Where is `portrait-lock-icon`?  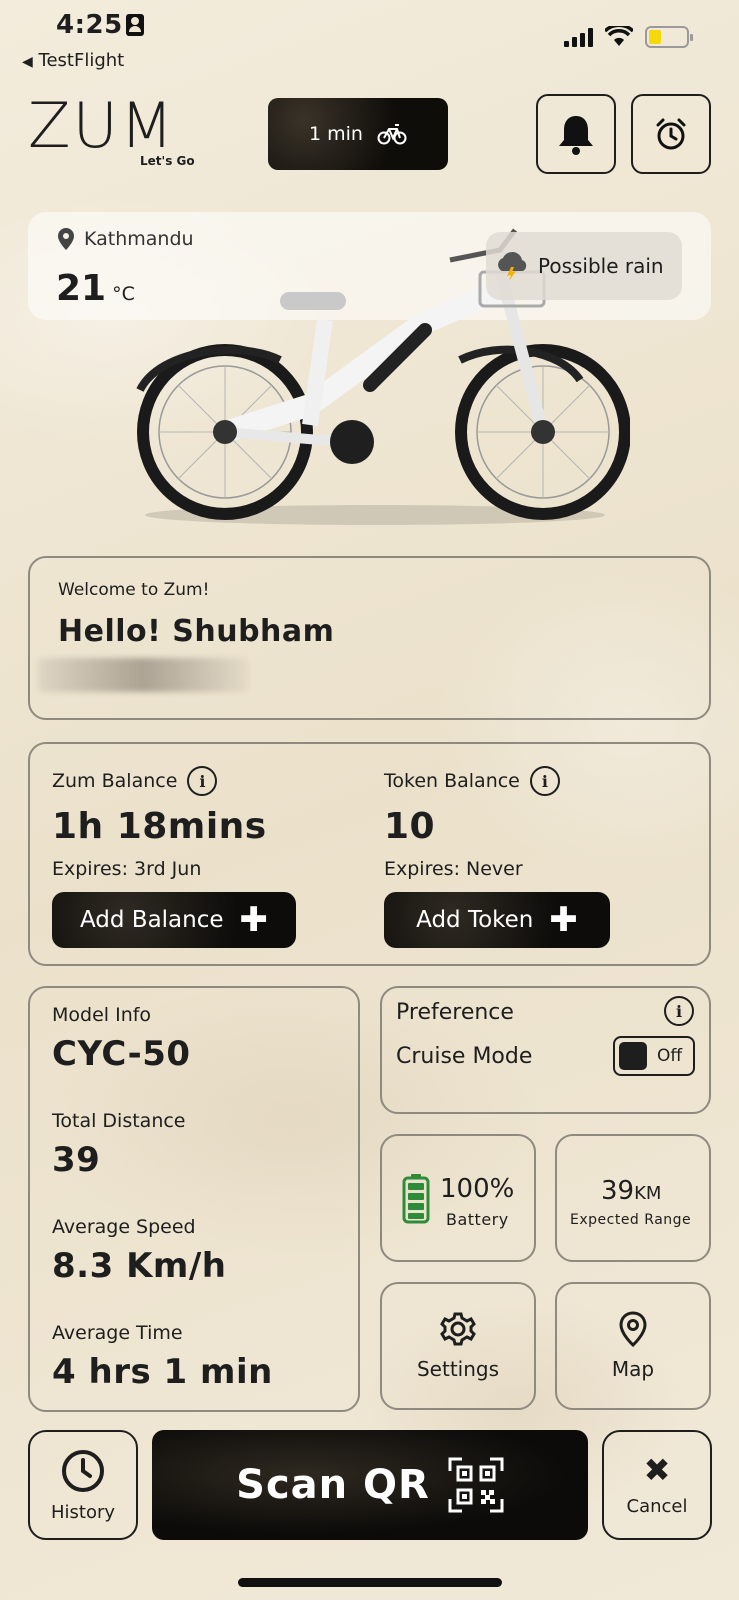 portrait-lock-icon is located at coordinates (135, 25).